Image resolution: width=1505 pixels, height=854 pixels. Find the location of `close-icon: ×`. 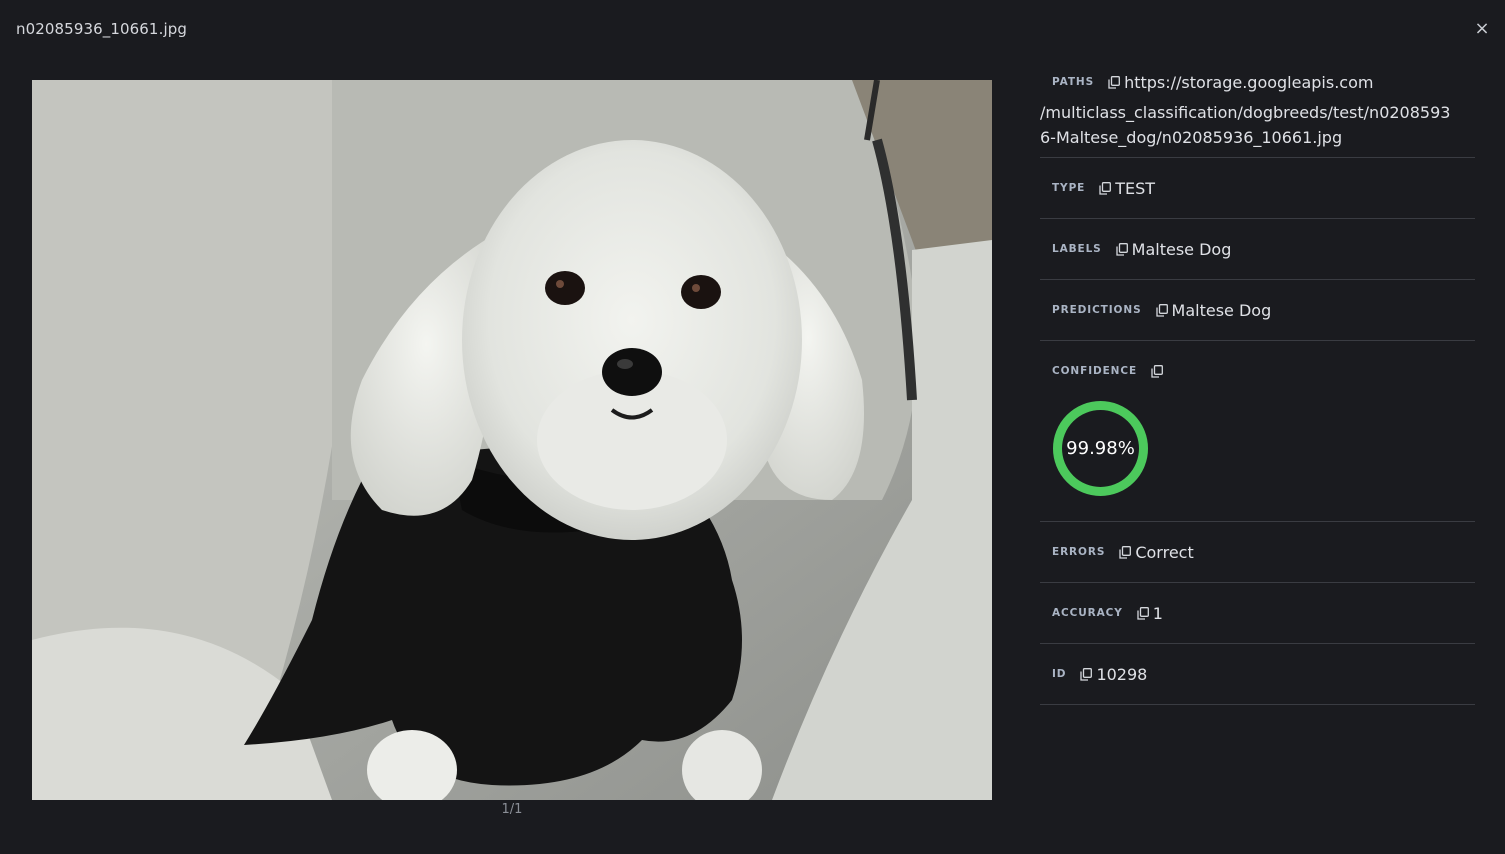

close-icon: × is located at coordinates (1482, 29).